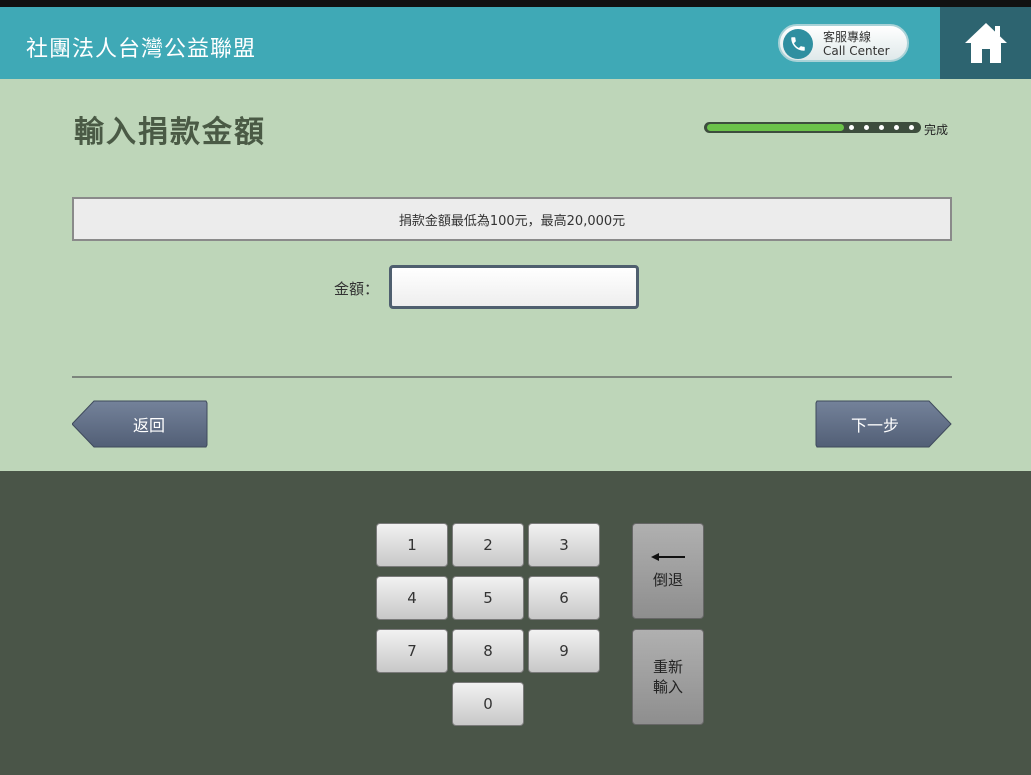 The height and width of the screenshot is (775, 1031). I want to click on home-button, so click(985, 43).